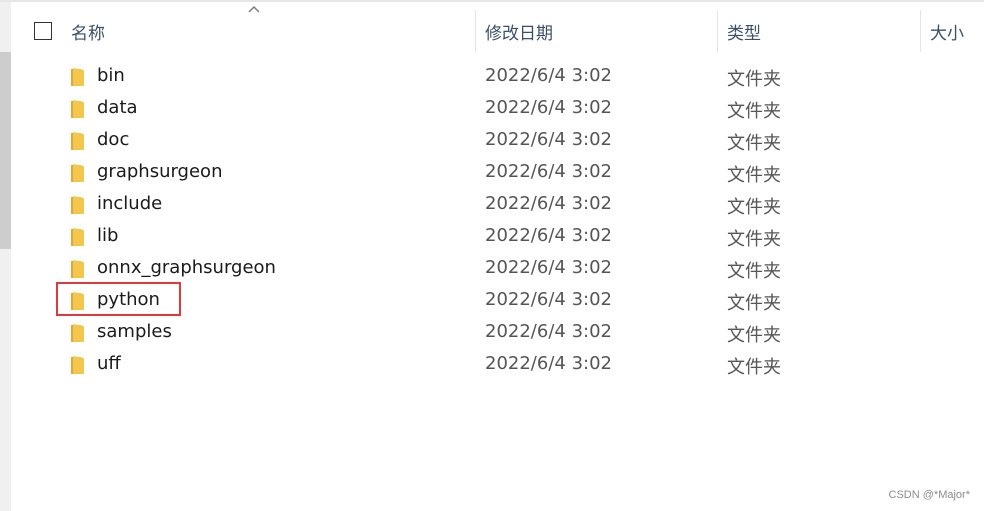 The height and width of the screenshot is (511, 984). I want to click on column-header-bar: 名称 修改日期 类型 大小, so click(497, 30).